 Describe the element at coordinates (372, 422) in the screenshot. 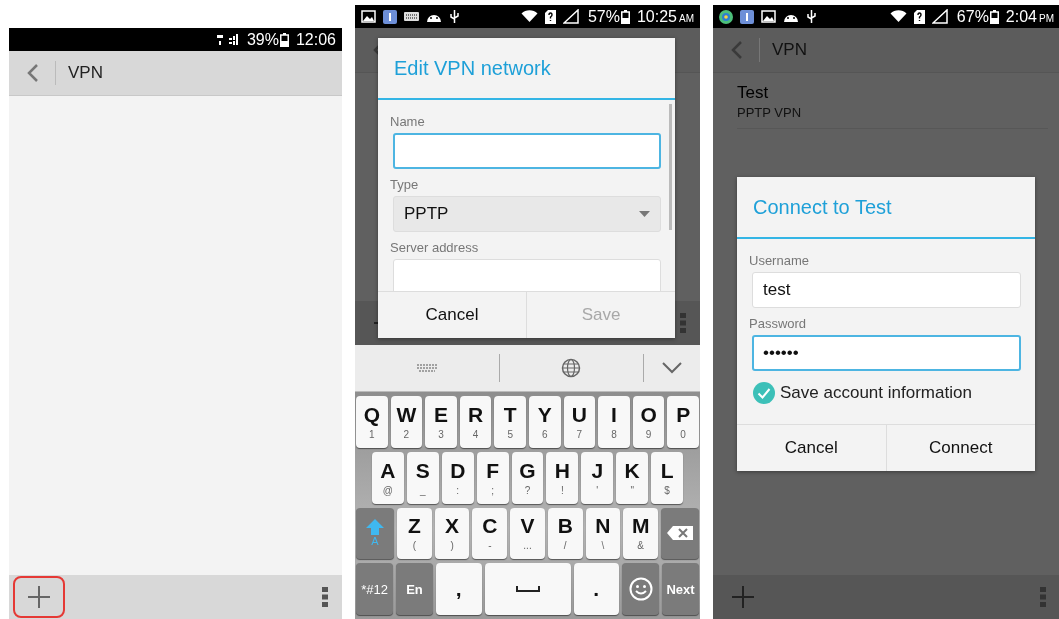

I see `keyboard-key: Q 1` at that location.